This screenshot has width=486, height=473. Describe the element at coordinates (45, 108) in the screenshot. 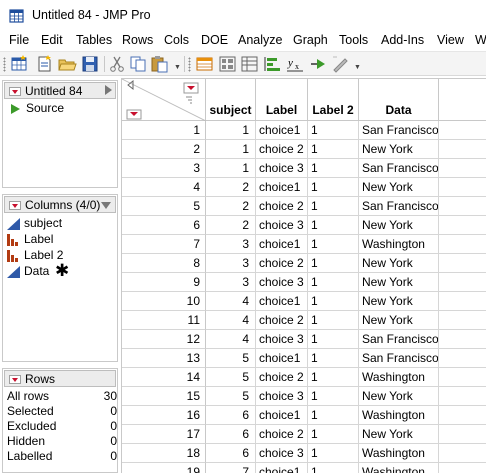

I see `source-label: Source` at that location.